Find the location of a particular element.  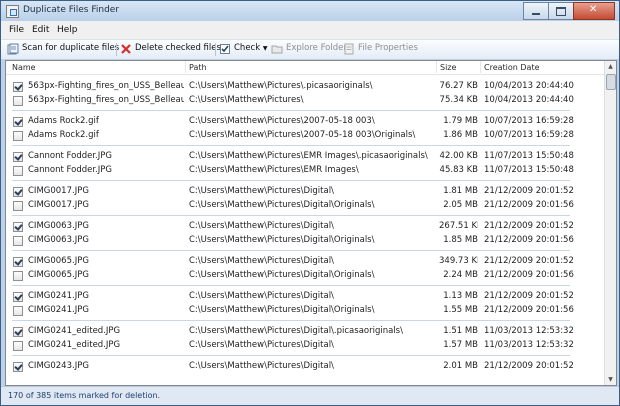

menu-help: Help is located at coordinates (67, 30).